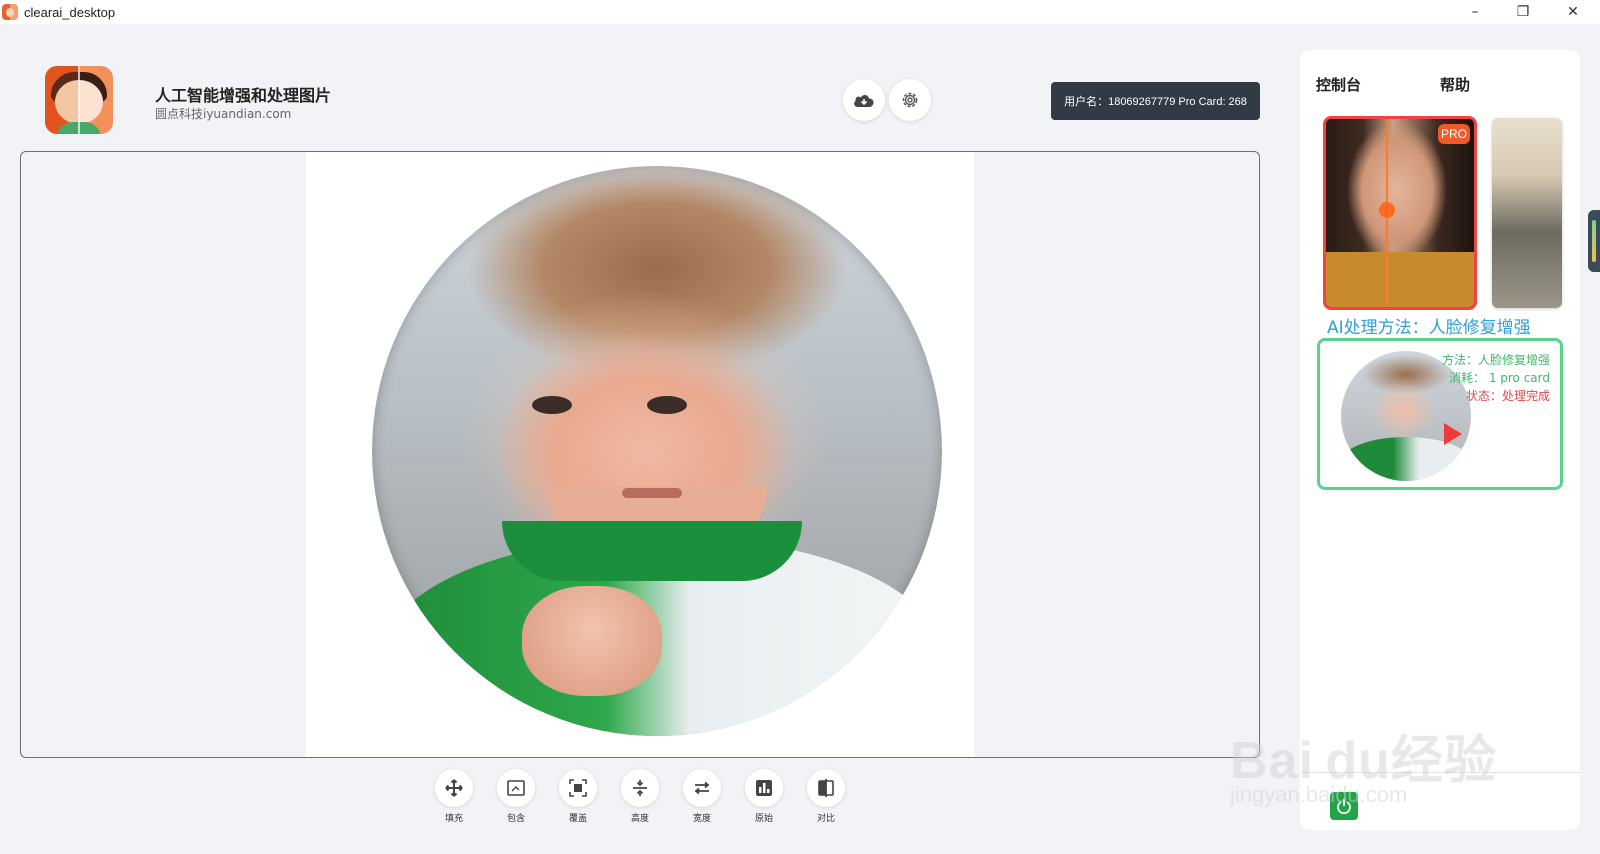 The image size is (1600, 854). Describe the element at coordinates (1527, 213) in the screenshot. I see `method-card-old-photo` at that location.